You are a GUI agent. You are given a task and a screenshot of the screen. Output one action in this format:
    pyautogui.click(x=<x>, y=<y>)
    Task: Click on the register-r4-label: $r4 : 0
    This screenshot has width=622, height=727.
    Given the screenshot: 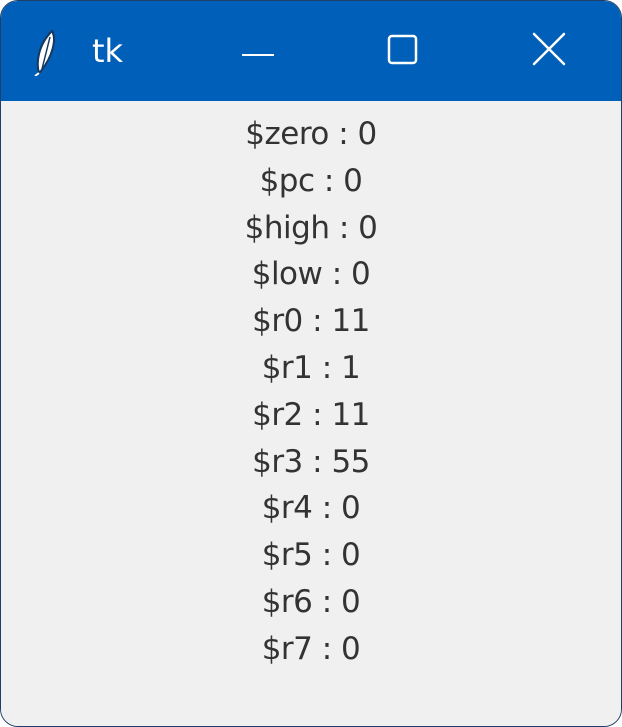 What is the action you would take?
    pyautogui.click(x=311, y=508)
    